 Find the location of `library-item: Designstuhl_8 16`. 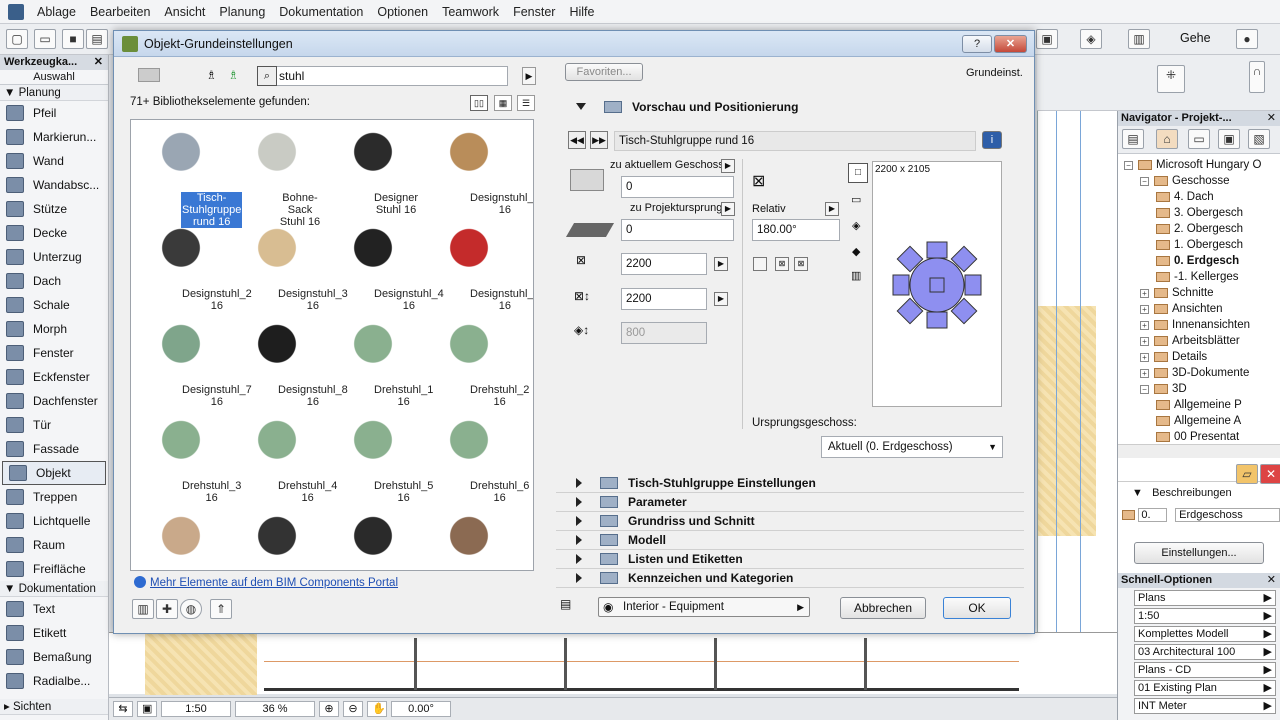

library-item: Designstuhl_8 16 is located at coordinates (289, 363).